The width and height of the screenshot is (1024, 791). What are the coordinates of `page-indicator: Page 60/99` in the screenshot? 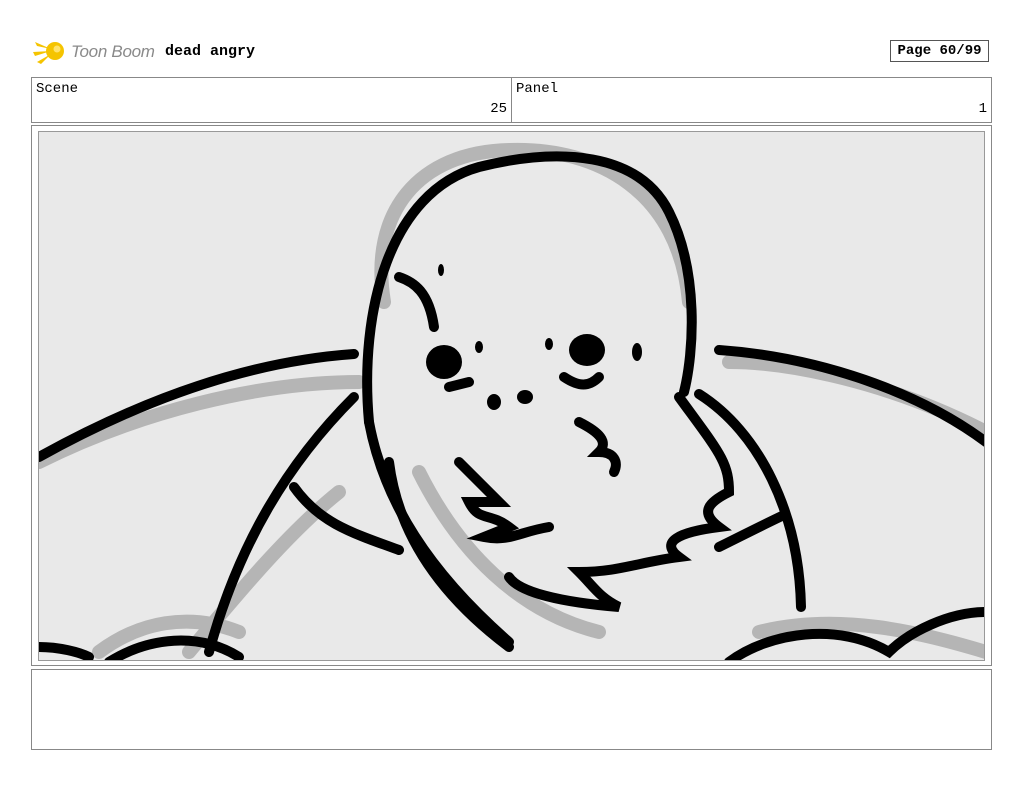 It's located at (939, 51).